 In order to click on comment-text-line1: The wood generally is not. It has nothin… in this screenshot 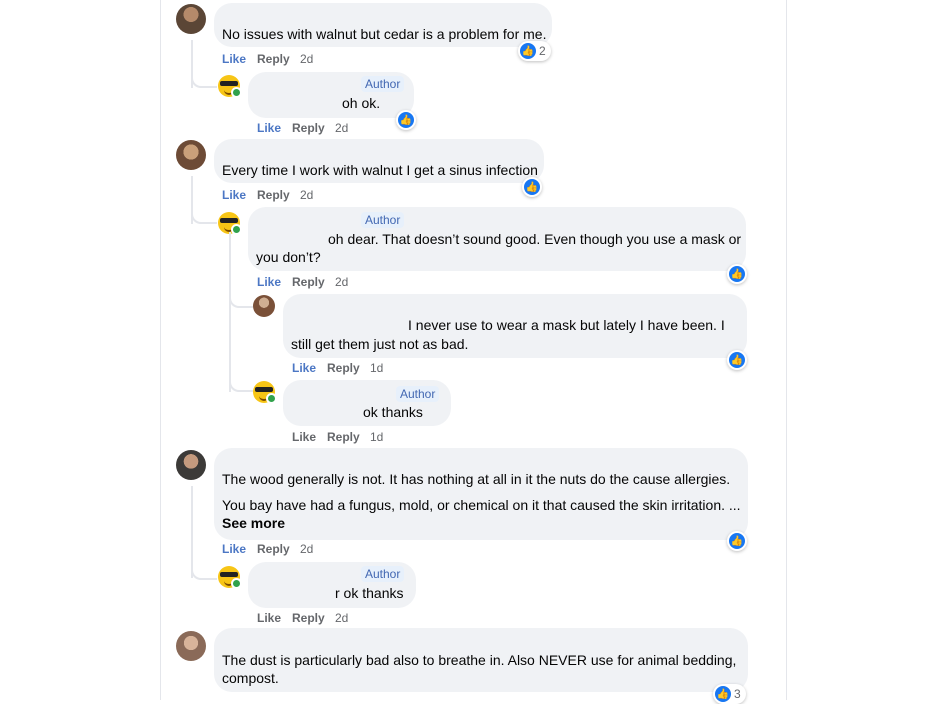, I will do `click(476, 479)`.